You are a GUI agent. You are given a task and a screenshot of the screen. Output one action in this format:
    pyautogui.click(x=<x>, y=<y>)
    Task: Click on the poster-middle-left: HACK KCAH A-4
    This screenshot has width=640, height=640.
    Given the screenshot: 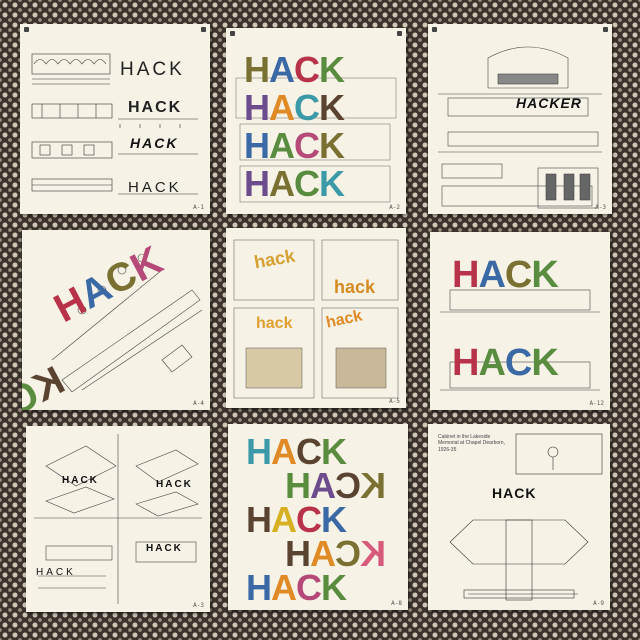 What is the action you would take?
    pyautogui.click(x=116, y=320)
    